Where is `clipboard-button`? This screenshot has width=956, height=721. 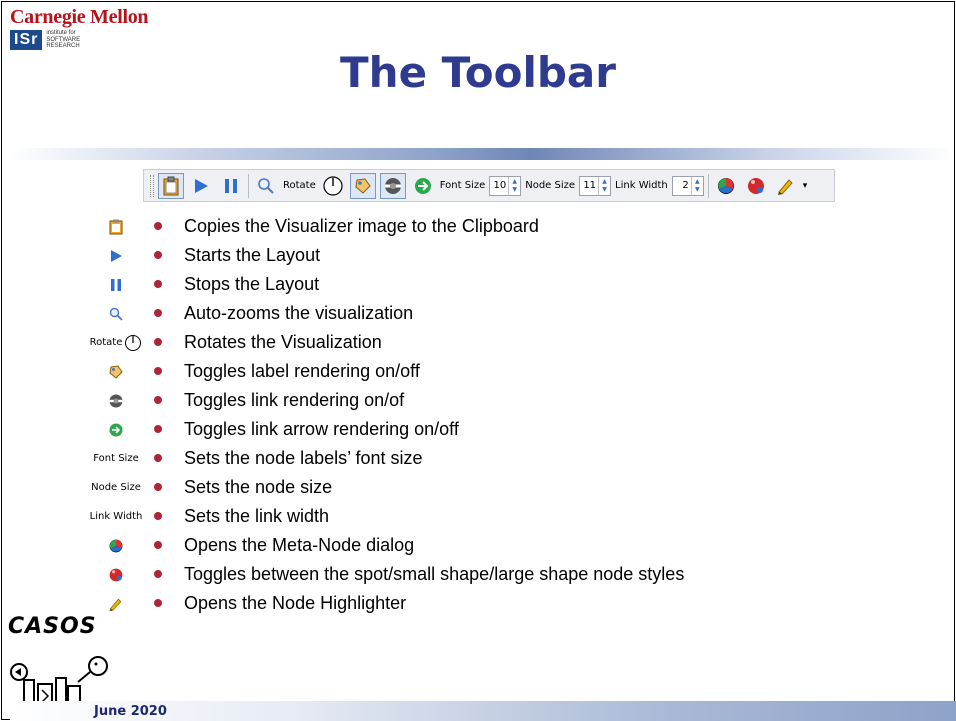
clipboard-button is located at coordinates (171, 185).